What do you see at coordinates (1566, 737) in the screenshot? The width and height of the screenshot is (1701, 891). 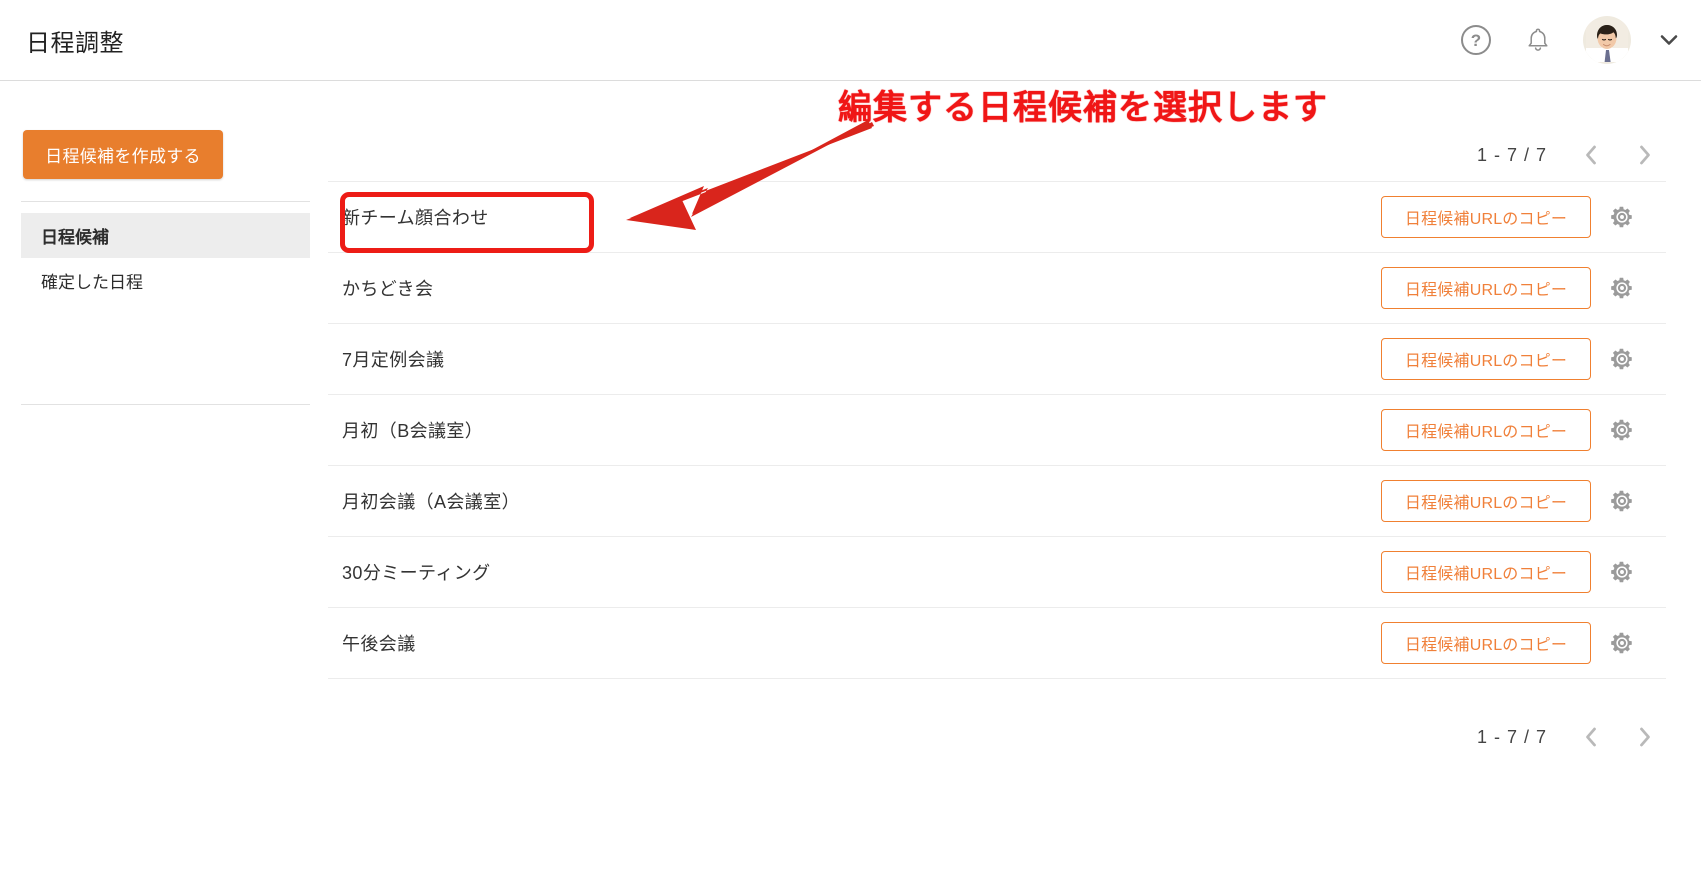 I see `pagination-bottom: 1 - 7 / 7` at bounding box center [1566, 737].